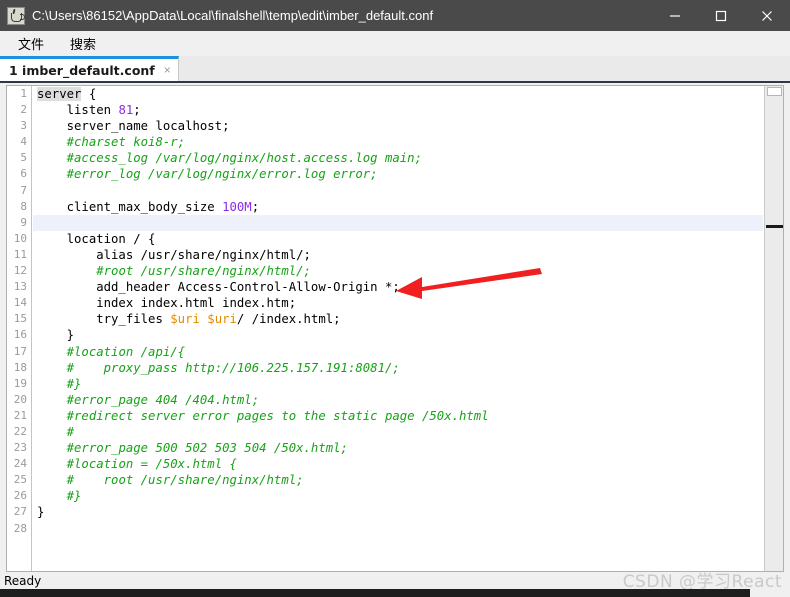 The width and height of the screenshot is (790, 597). I want to click on code-line: #, so click(398, 432).